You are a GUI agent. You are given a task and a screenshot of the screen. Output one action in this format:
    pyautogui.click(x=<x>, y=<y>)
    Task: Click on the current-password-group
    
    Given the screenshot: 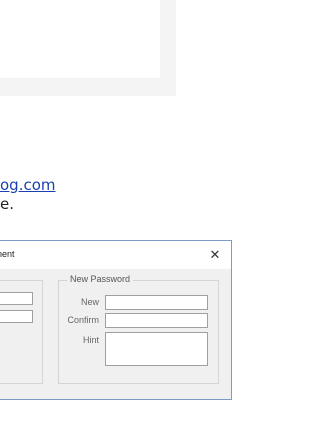 What is the action you would take?
    pyautogui.click(x=21, y=332)
    